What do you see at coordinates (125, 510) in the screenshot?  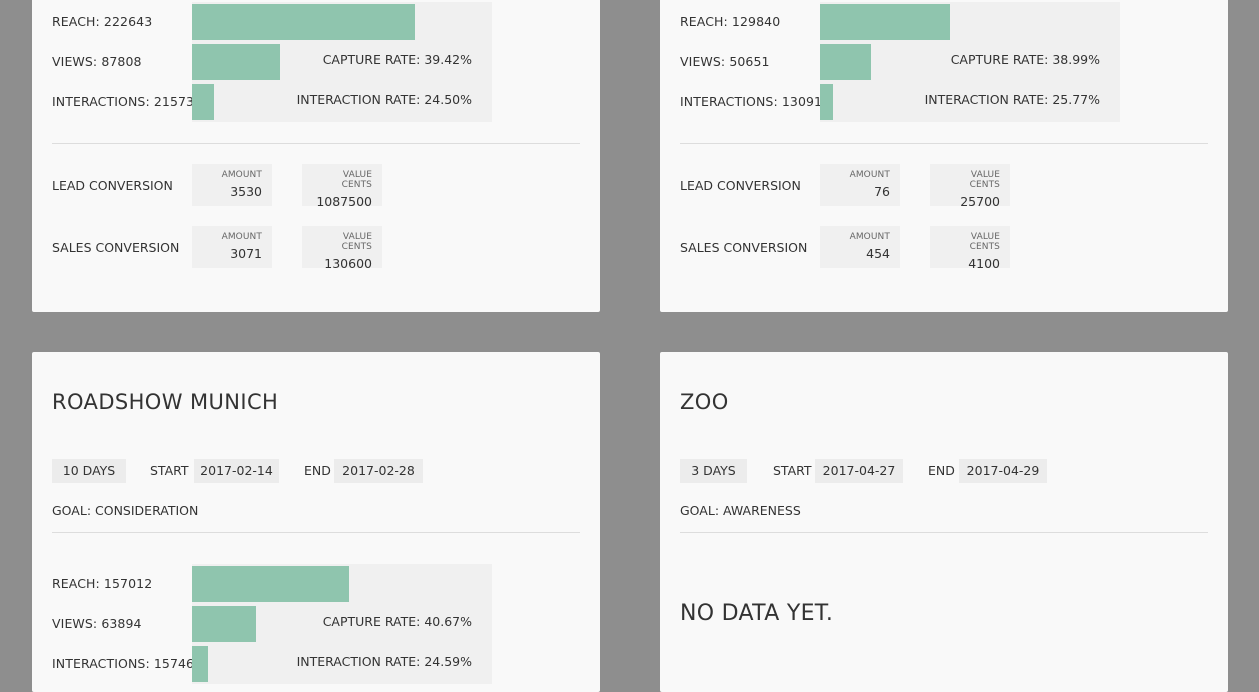 I see `campaign-goal: GOAL: CONSIDERATION` at bounding box center [125, 510].